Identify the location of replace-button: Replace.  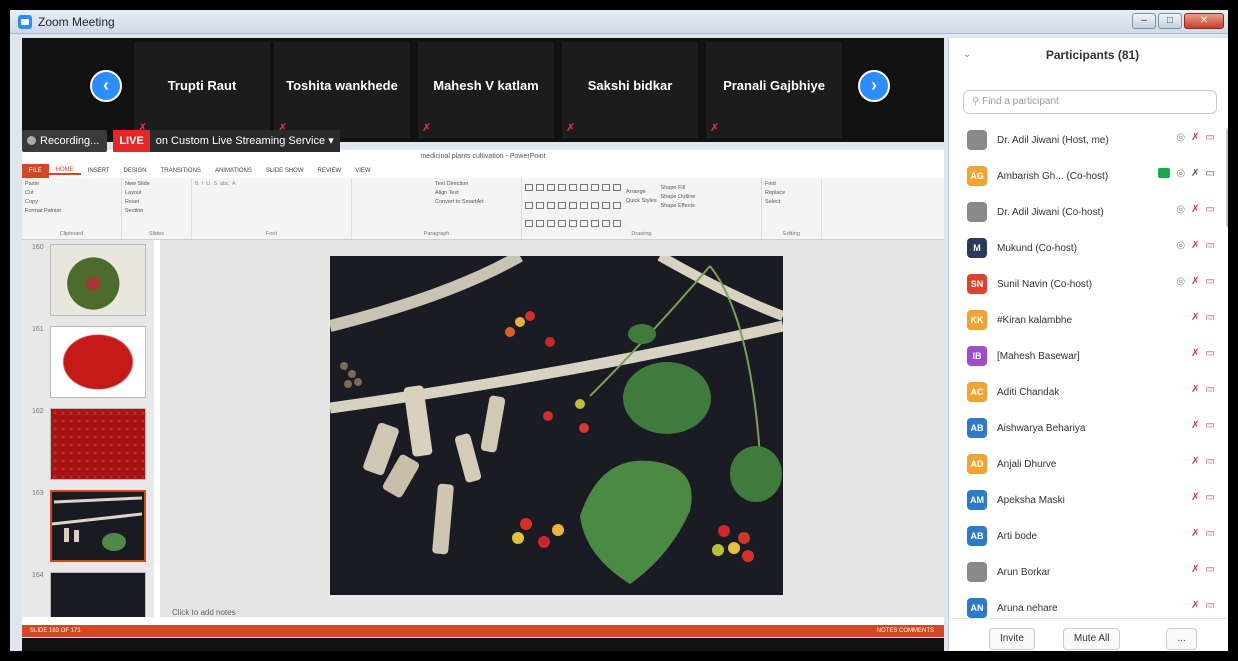
(791, 193).